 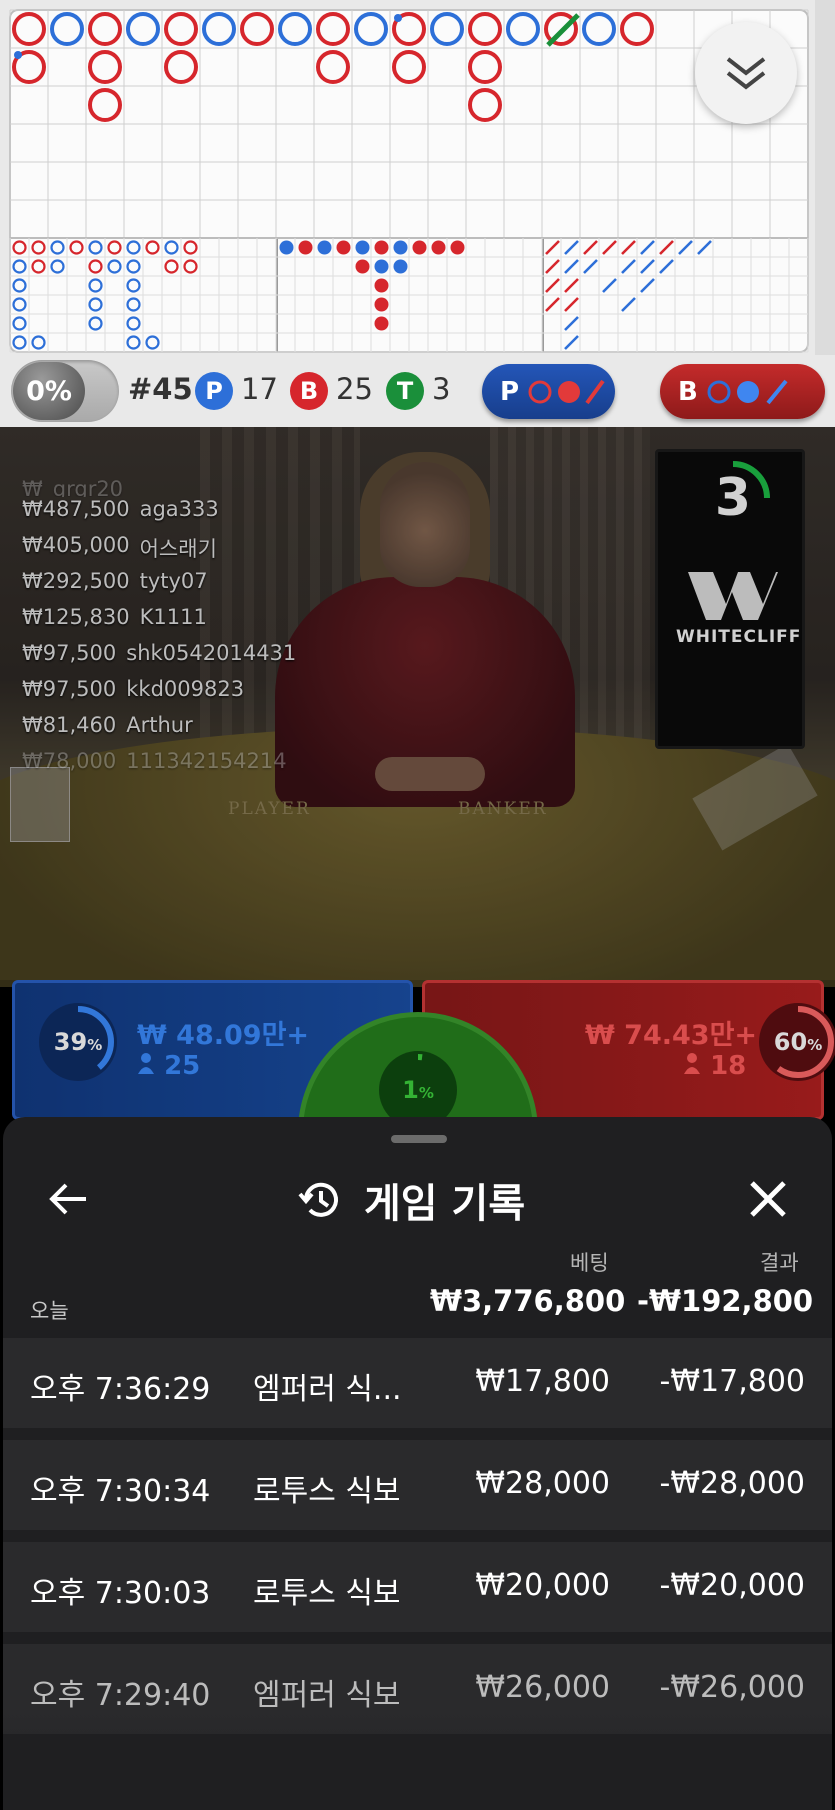 I want to click on history-result: -₩28,000, so click(x=732, y=1483).